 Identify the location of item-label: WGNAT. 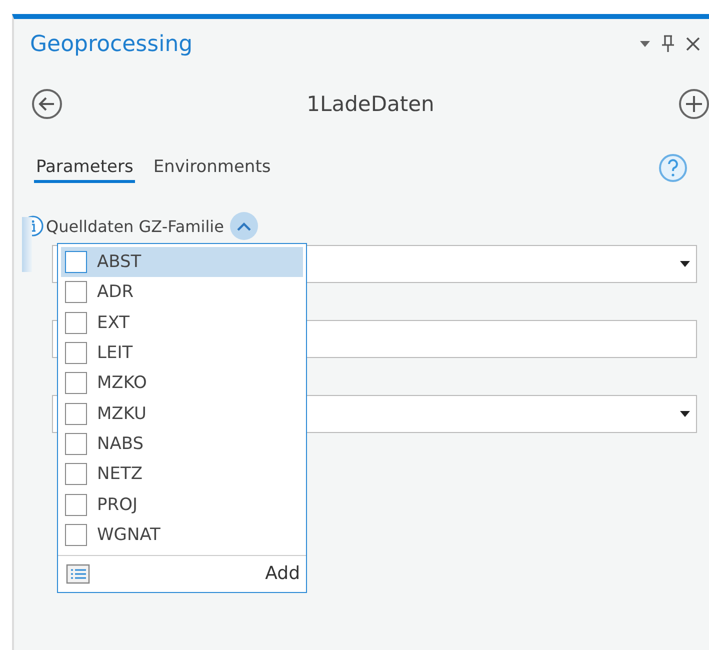
(128, 534).